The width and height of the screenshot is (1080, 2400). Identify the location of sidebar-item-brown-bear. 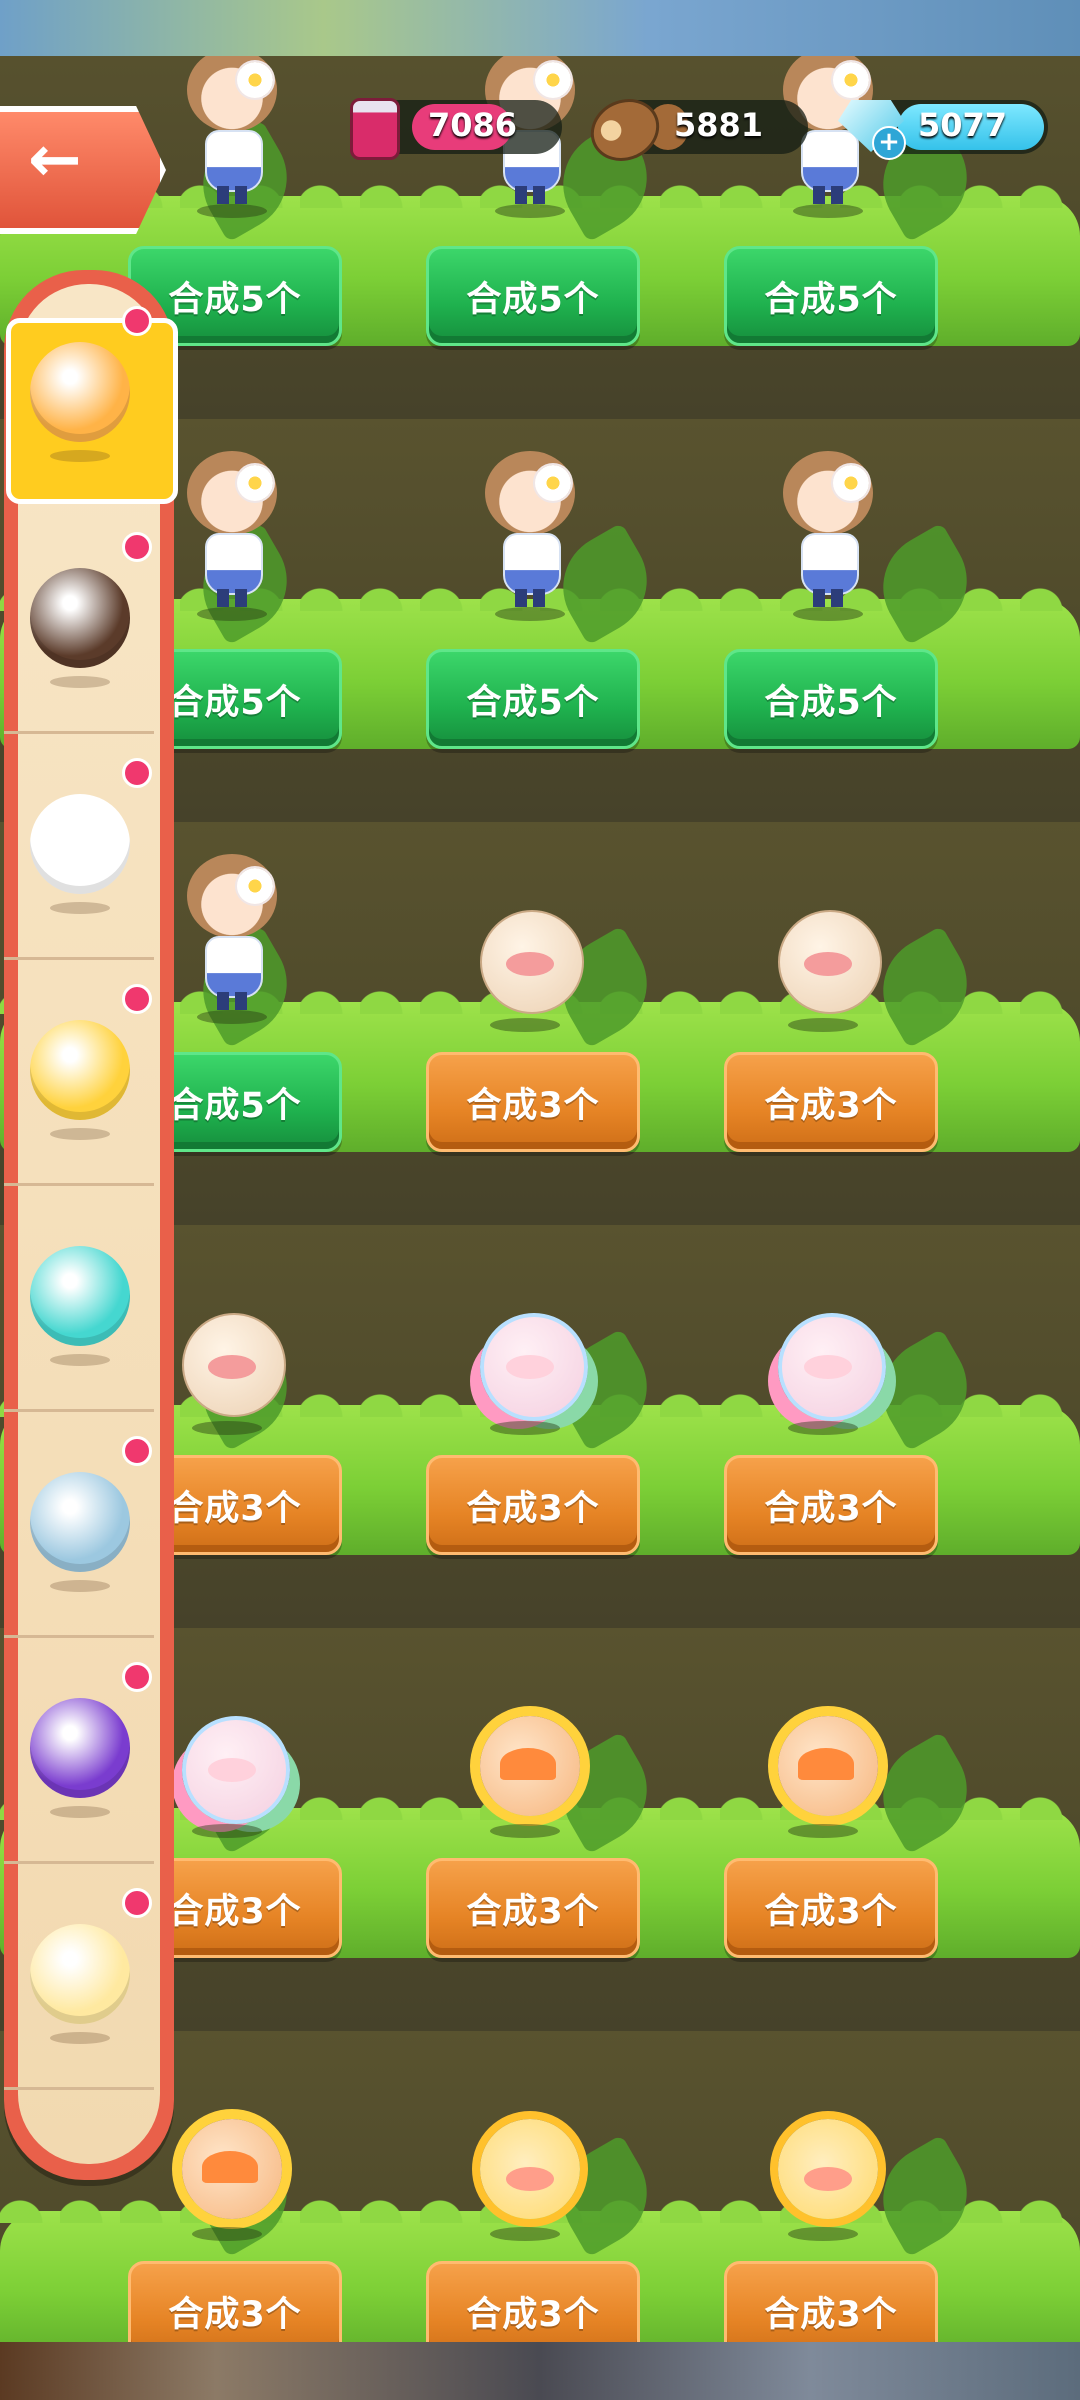
(79, 629).